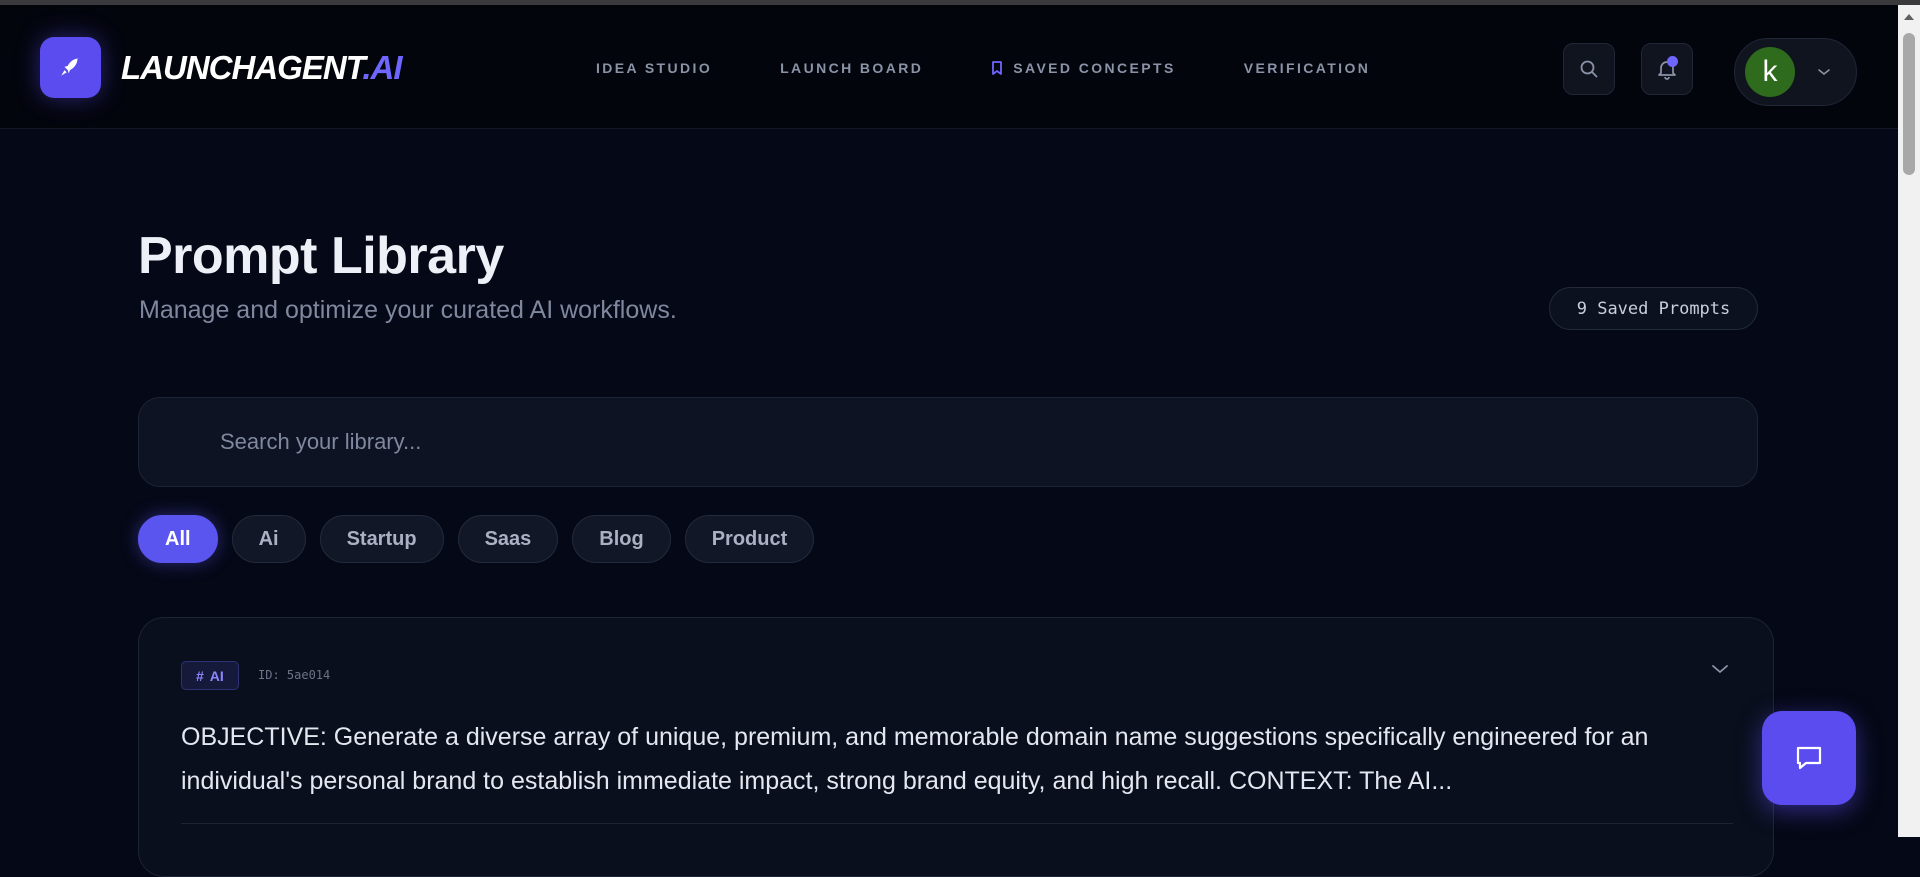  What do you see at coordinates (268, 539) in the screenshot?
I see `filter-chip-ai: Ai` at bounding box center [268, 539].